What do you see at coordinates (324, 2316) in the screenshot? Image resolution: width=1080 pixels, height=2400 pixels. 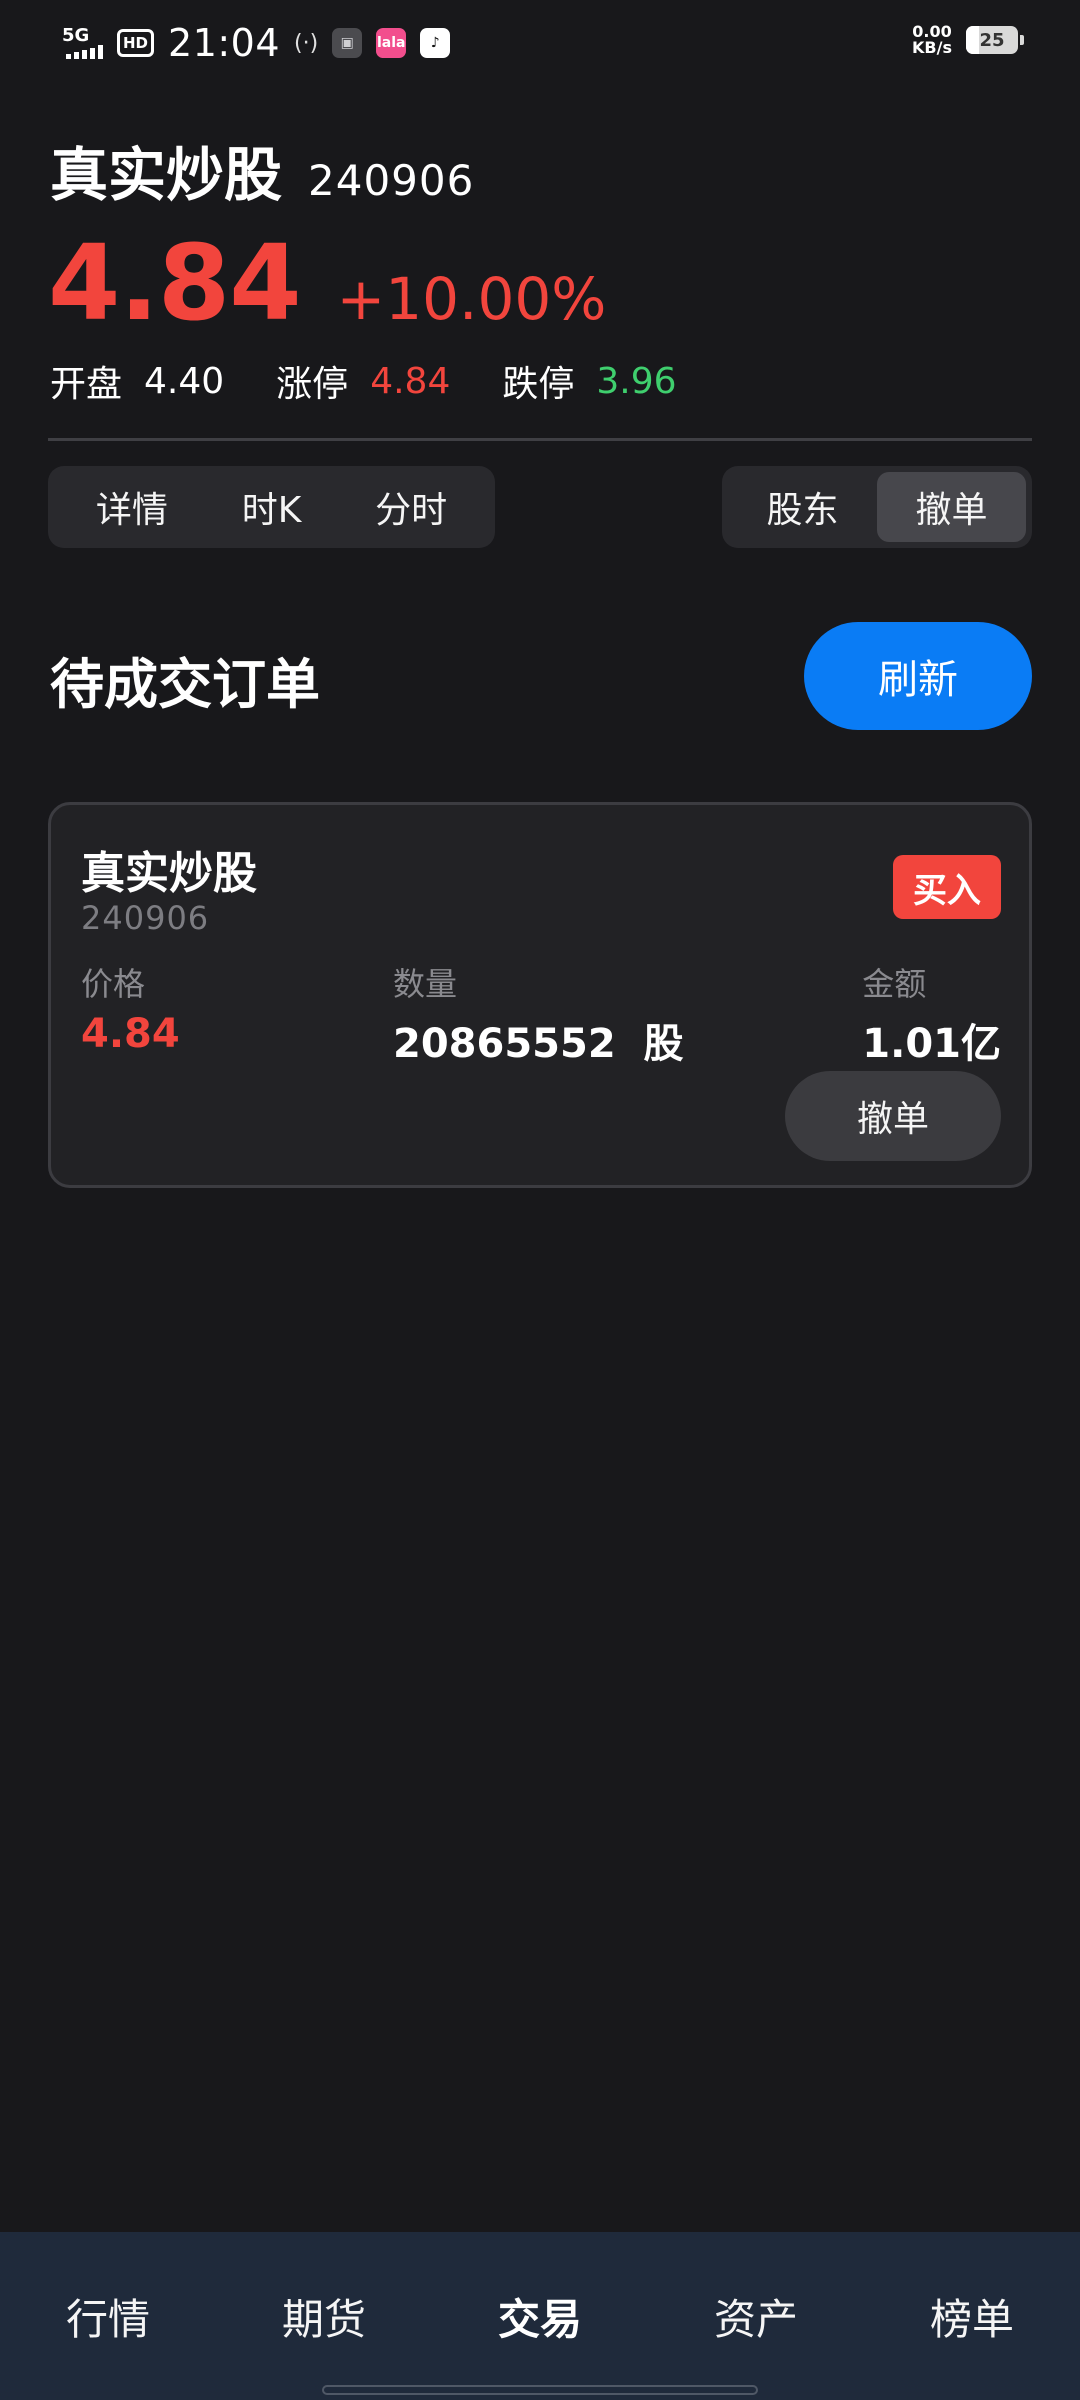 I see `nav-futures: 期货` at bounding box center [324, 2316].